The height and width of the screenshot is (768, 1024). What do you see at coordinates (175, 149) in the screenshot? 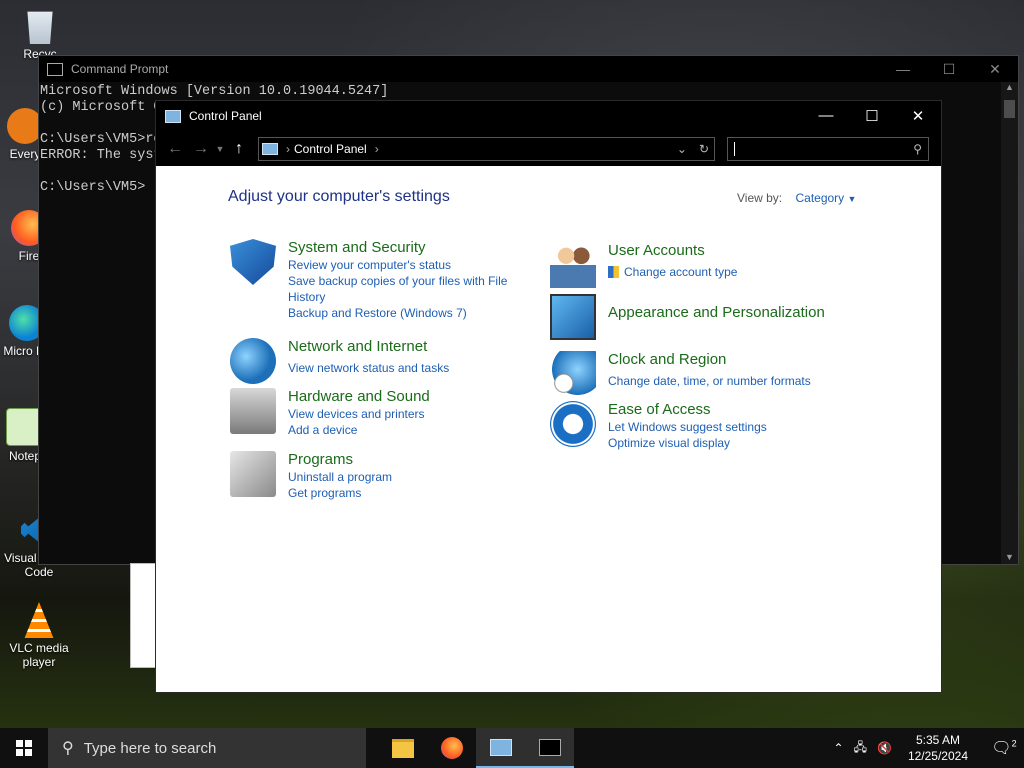
I see `back-arrow-icon: ←` at bounding box center [175, 149].